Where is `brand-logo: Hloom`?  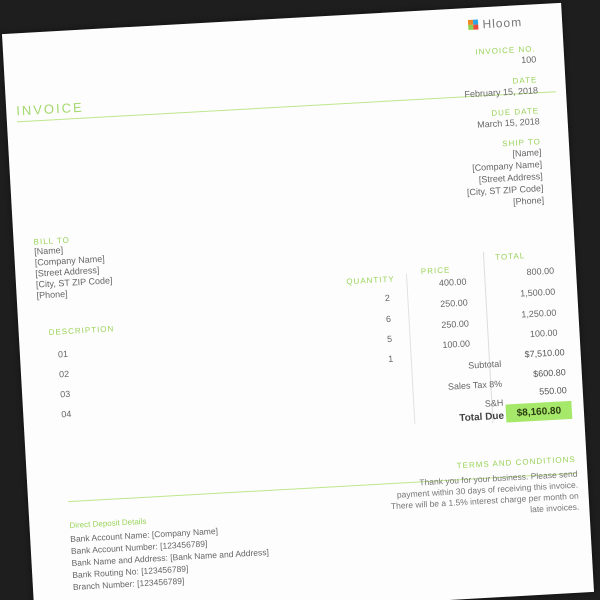 brand-logo: Hloom is located at coordinates (495, 23).